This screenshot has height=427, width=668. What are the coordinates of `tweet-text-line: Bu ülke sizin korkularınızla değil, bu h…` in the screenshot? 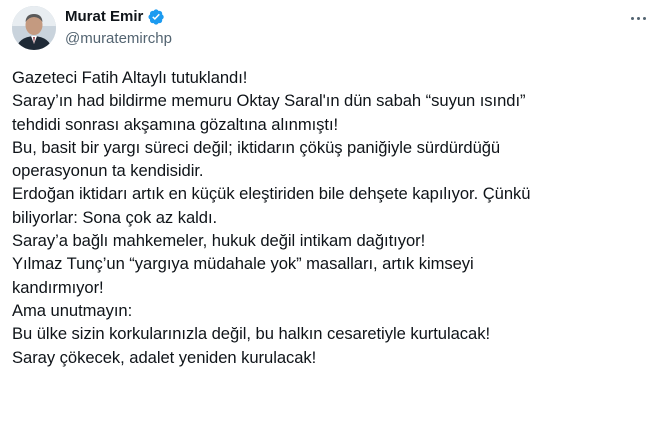 It's located at (251, 334).